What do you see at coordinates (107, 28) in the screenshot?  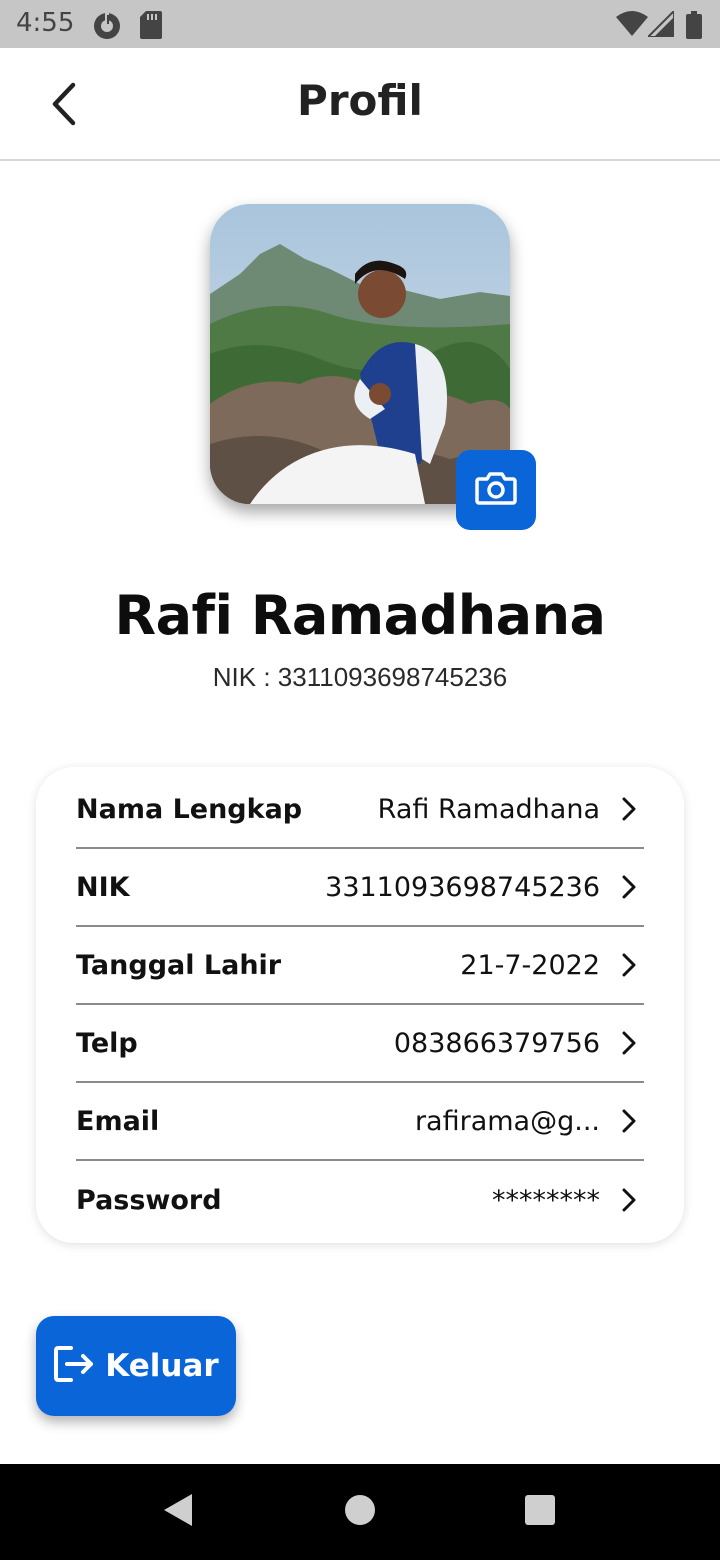 I see `data-saver-icon` at bounding box center [107, 28].